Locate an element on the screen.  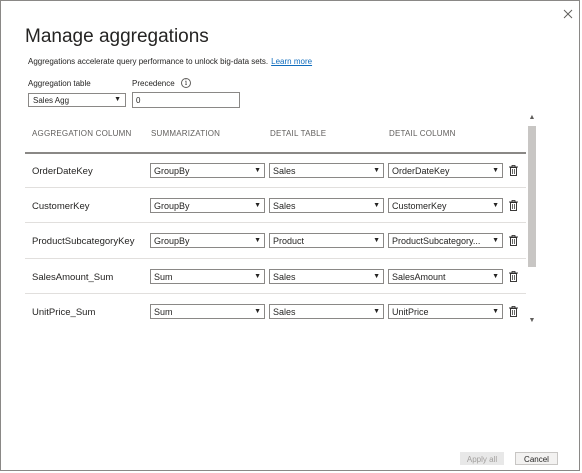
detail-column-dropdown: SalesAmount ▼ is located at coordinates (445, 276).